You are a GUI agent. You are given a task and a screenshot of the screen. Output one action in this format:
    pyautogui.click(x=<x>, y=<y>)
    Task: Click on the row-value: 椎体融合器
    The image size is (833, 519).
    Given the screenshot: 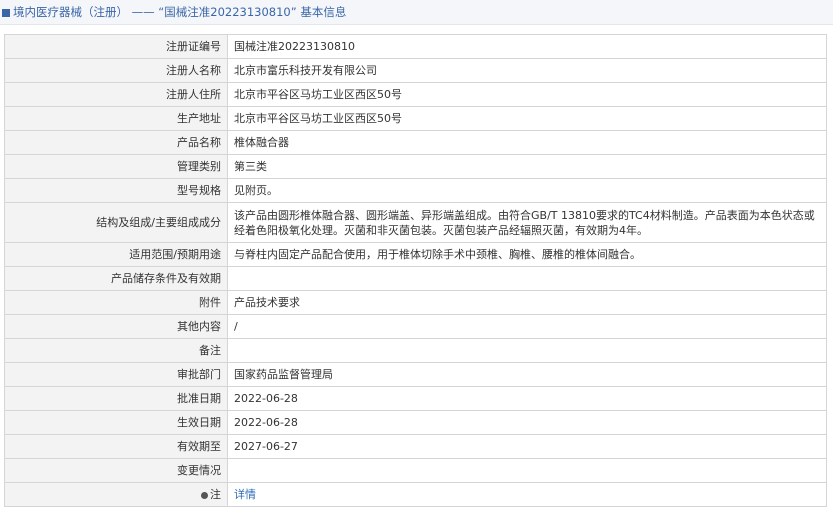 What is the action you would take?
    pyautogui.click(x=527, y=142)
    